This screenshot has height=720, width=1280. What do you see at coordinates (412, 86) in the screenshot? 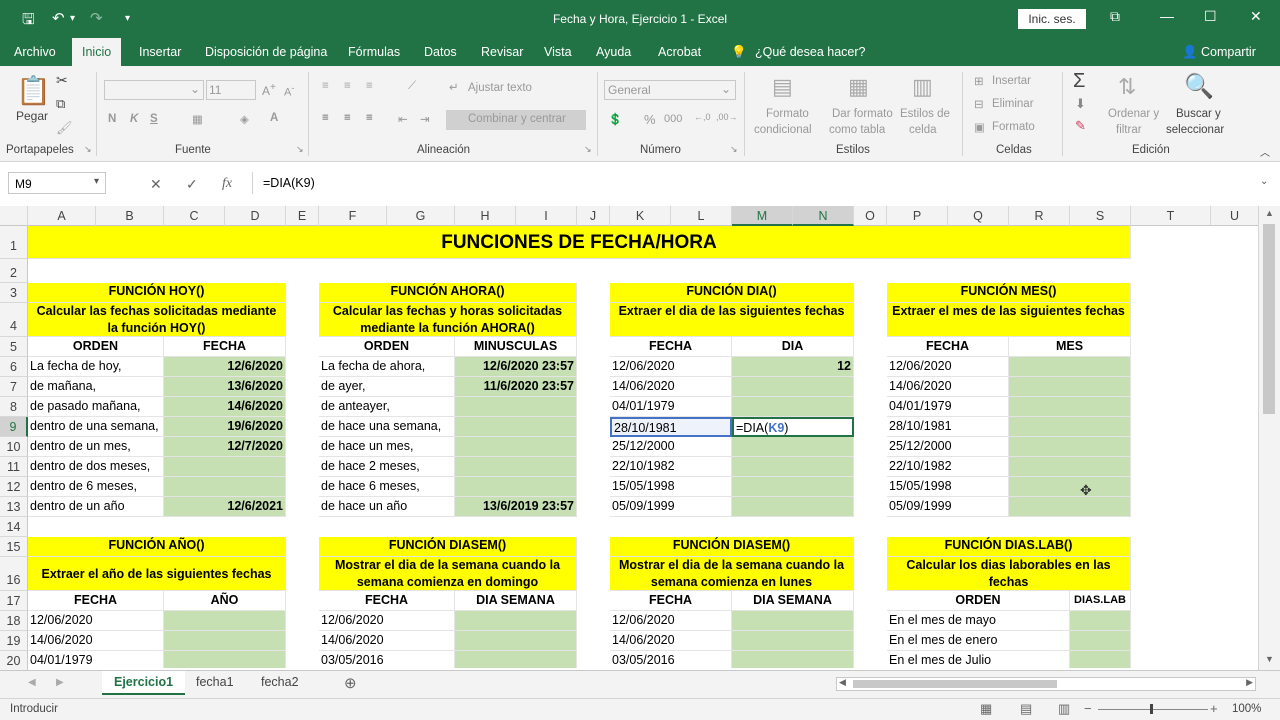
I see `orientation-icon: ⟋` at bounding box center [412, 86].